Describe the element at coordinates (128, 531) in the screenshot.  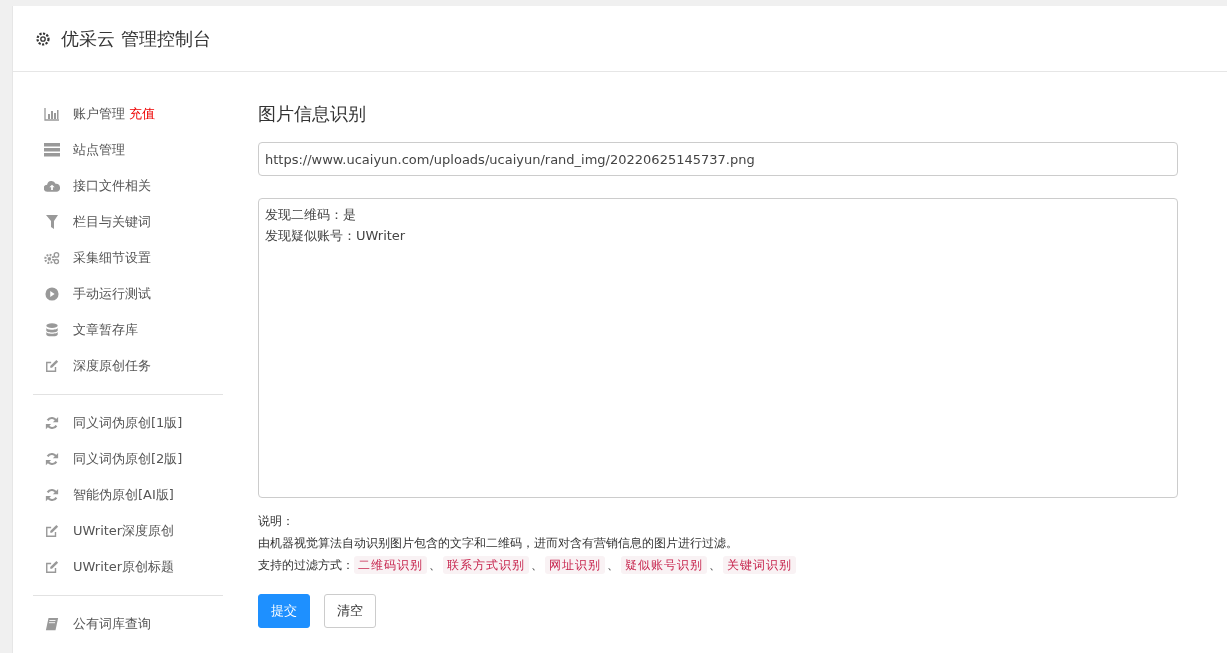
I see `sidebar-item: UWriter深度原创` at that location.